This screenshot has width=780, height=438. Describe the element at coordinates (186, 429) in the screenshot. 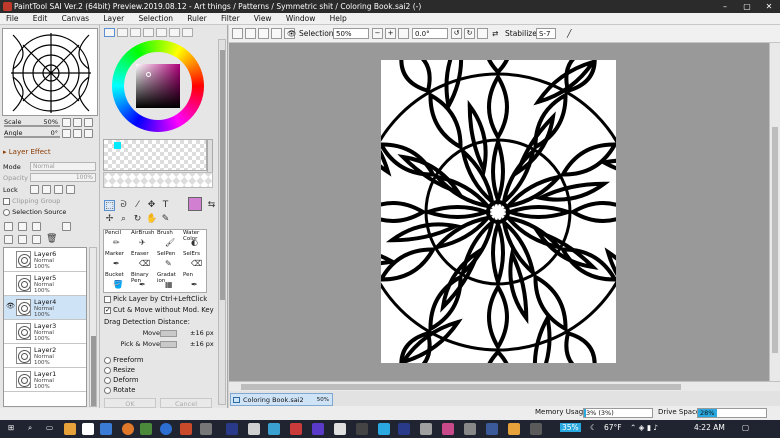

I see `app-icon-red` at that location.